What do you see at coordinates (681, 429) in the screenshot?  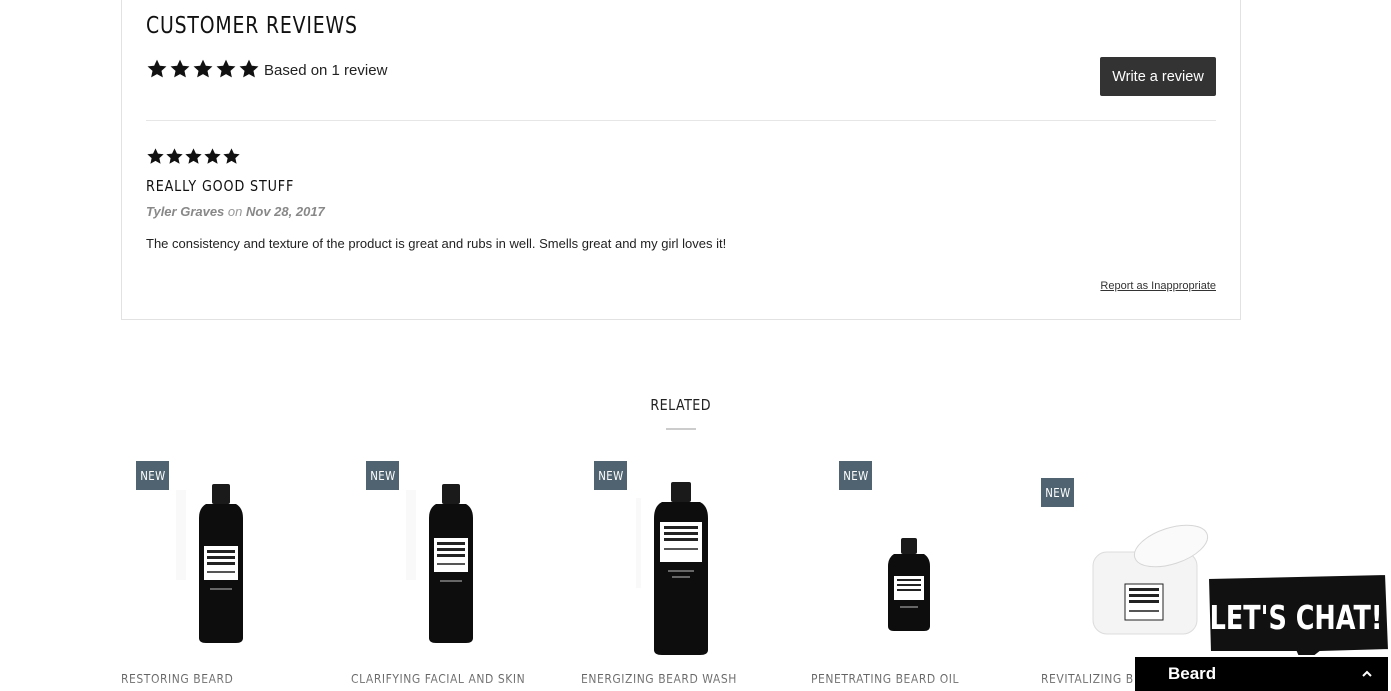 I see `related-heading-underline` at bounding box center [681, 429].